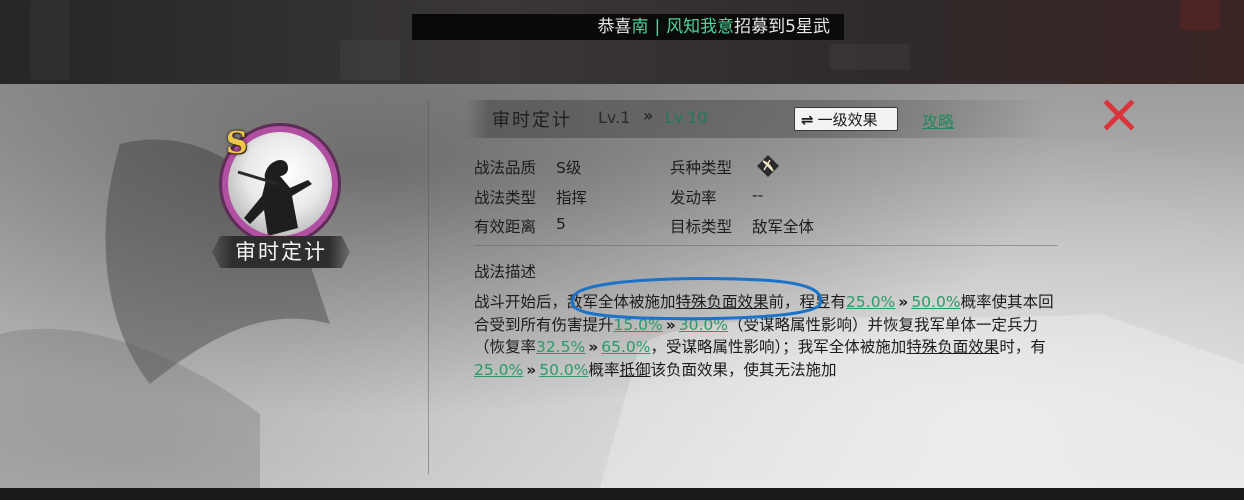 Image resolution: width=1244 pixels, height=500 pixels. Describe the element at coordinates (703, 324) in the screenshot. I see `desc-value-level10: 30.0%` at that location.